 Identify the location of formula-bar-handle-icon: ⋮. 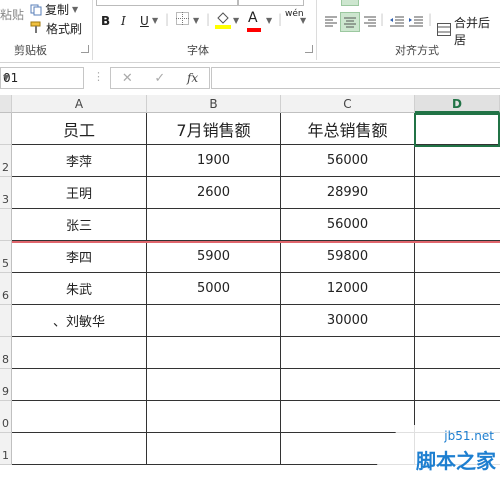
(98, 76).